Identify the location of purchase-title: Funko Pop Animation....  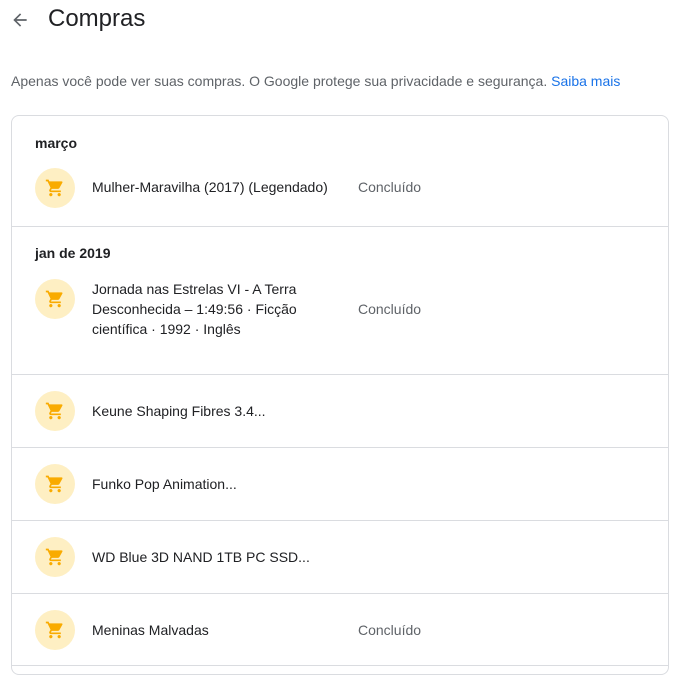
(164, 484).